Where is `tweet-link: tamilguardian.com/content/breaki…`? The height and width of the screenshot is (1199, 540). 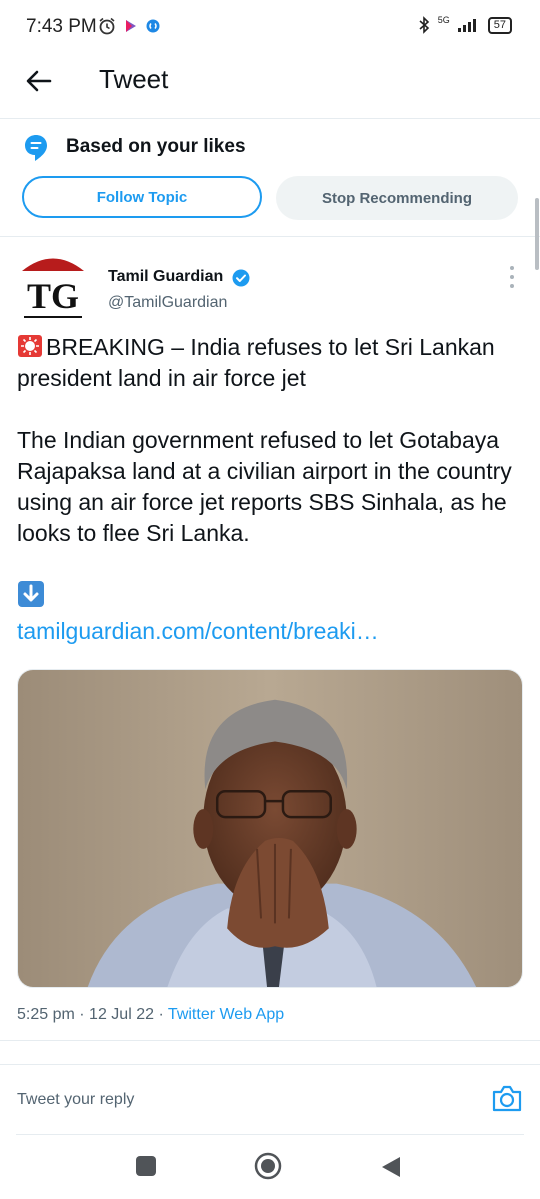
tweet-link: tamilguardian.com/content/breaki… is located at coordinates (272, 631).